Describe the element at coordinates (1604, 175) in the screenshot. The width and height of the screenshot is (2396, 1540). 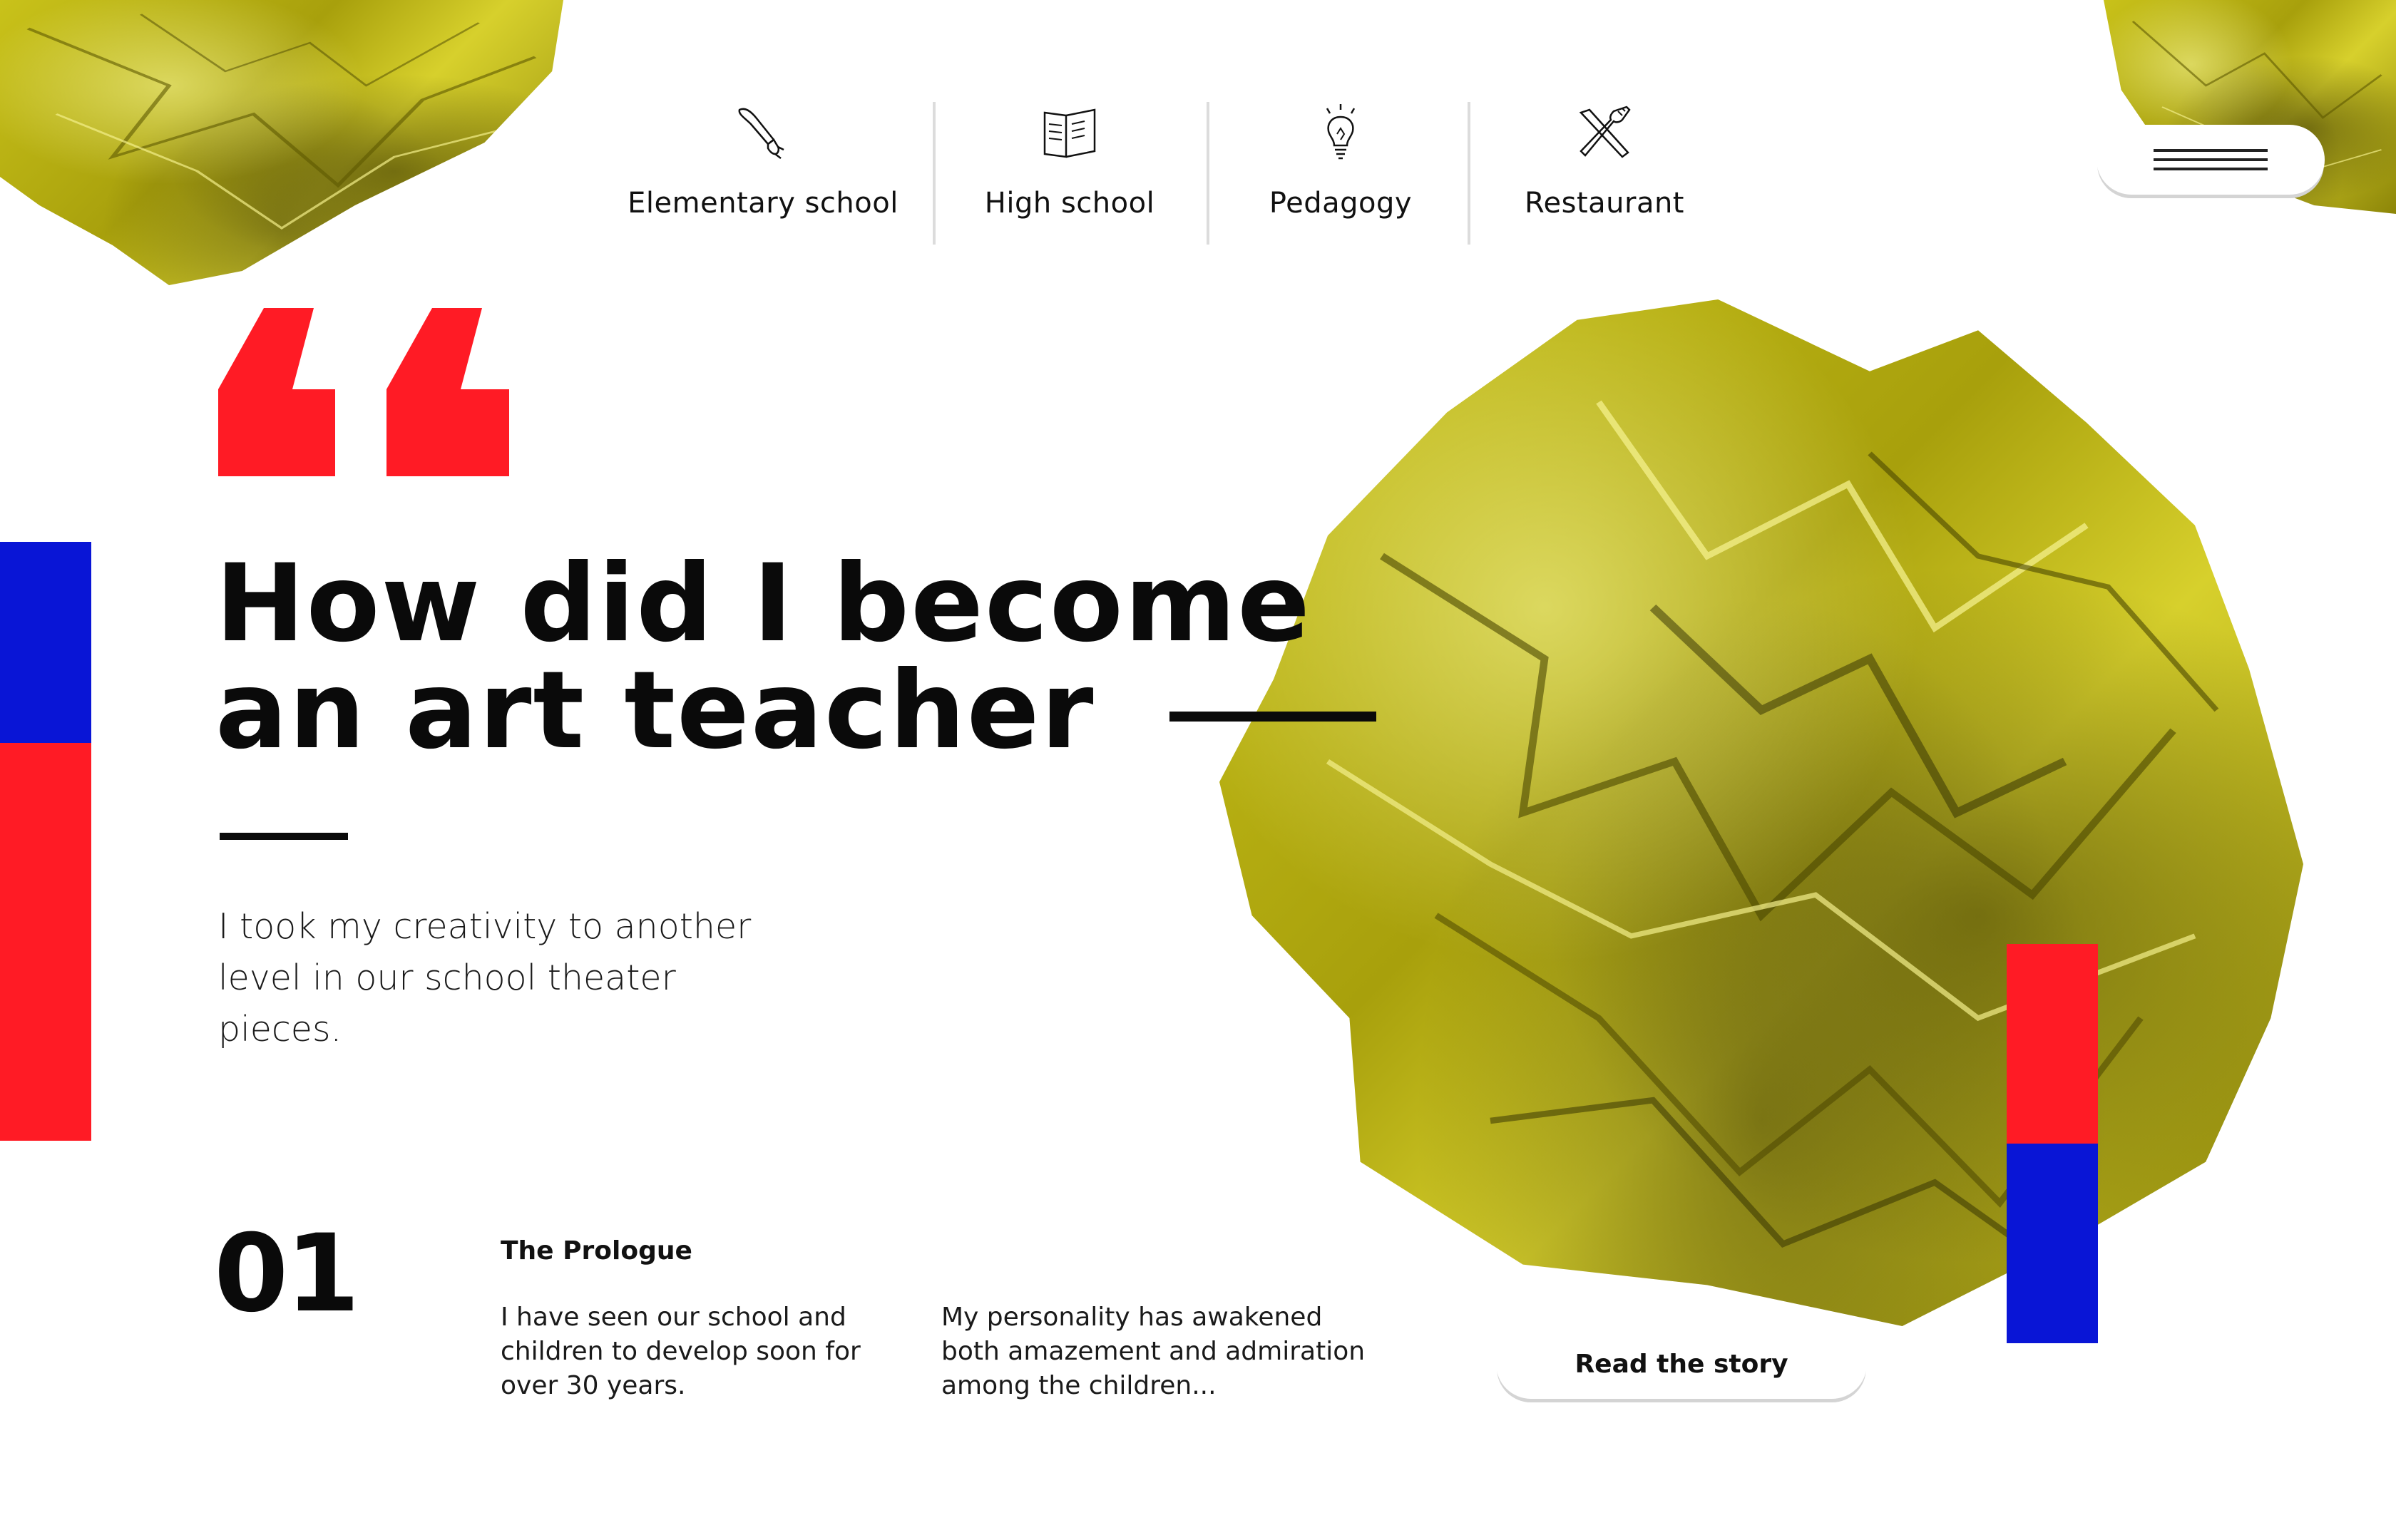
I see `nav-item-restaurant: Restaurant` at that location.